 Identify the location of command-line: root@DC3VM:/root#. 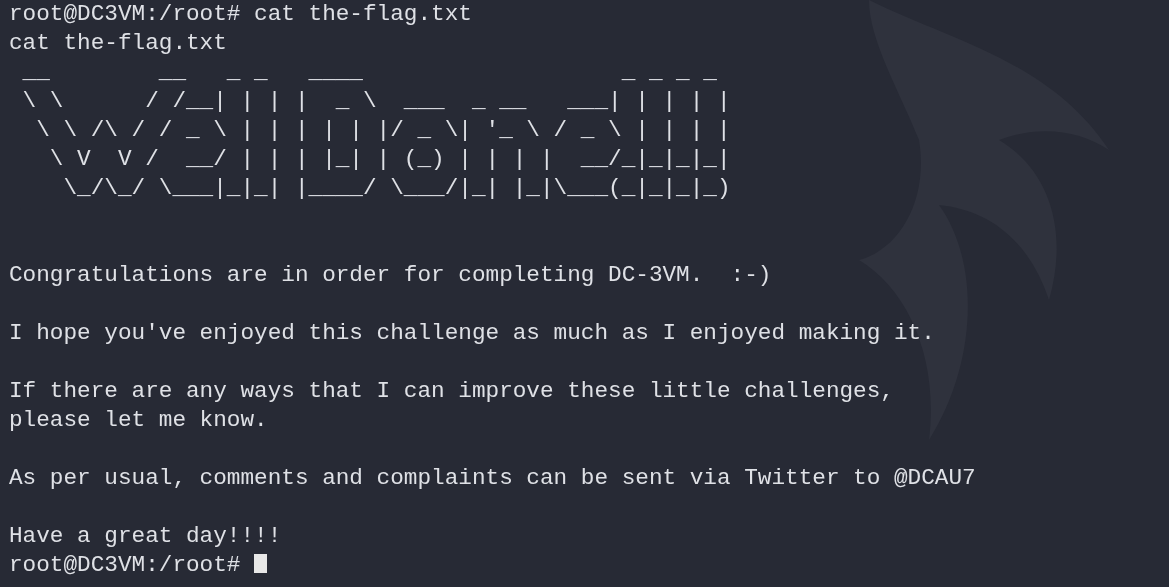
(125, 565).